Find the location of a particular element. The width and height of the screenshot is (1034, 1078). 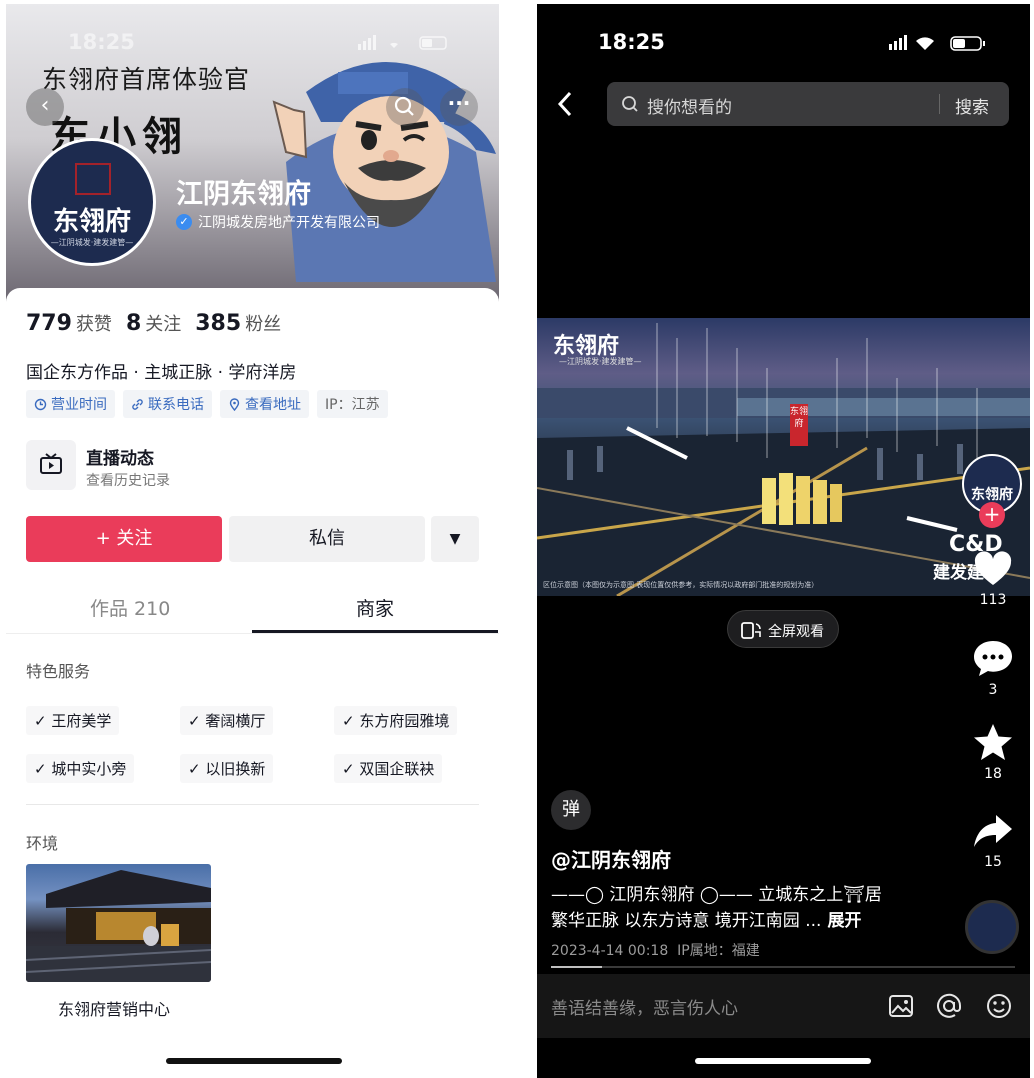

fullscreen-label: 全屏观看 is located at coordinates (796, 632).